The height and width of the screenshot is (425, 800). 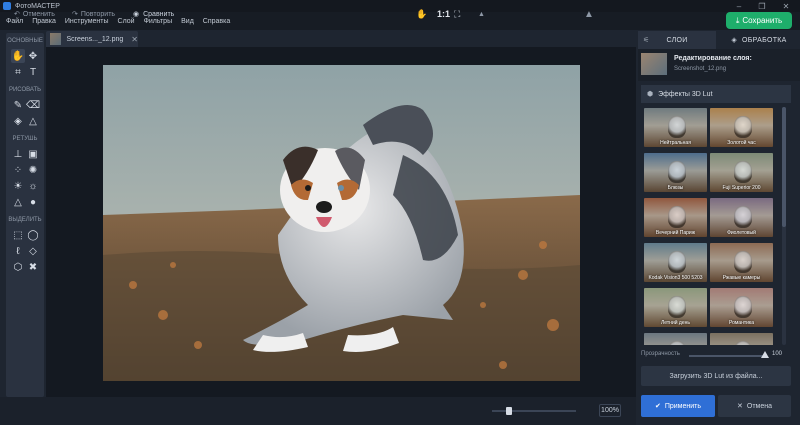 What do you see at coordinates (737, 20) in the screenshot?
I see `download-icon: ⤓` at bounding box center [737, 20].